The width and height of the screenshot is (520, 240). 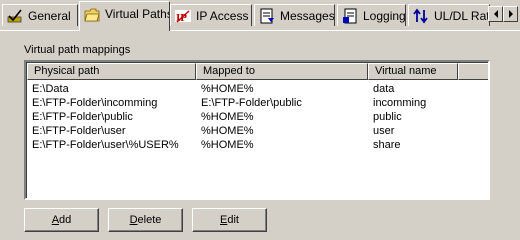 What do you see at coordinates (257, 145) in the screenshot?
I see `list-row: E:\FTP-Folder\user\%USER% %HOME% share` at bounding box center [257, 145].